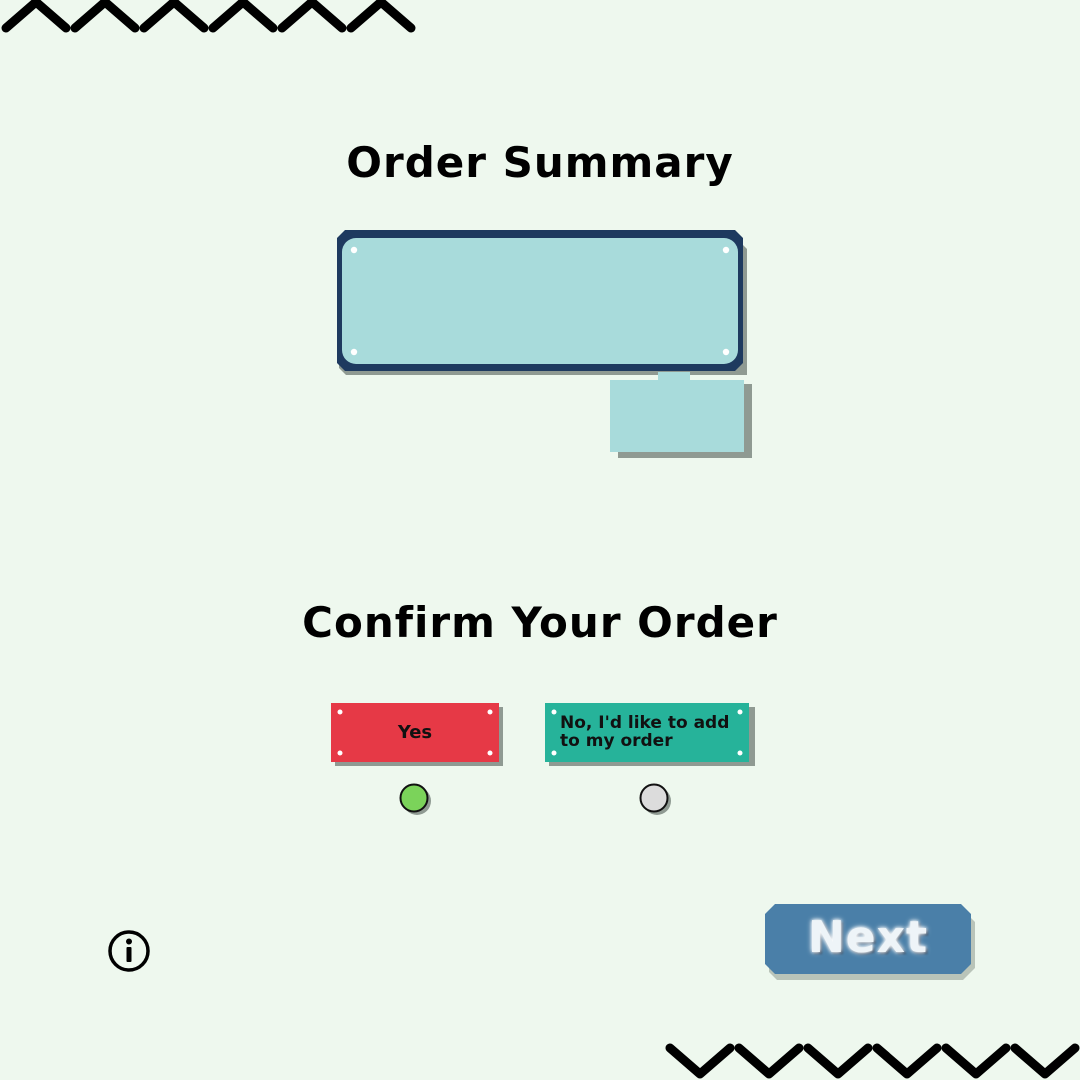  Describe the element at coordinates (540, 622) in the screenshot. I see `confirm-order-heading: Confirm Your Order` at that location.